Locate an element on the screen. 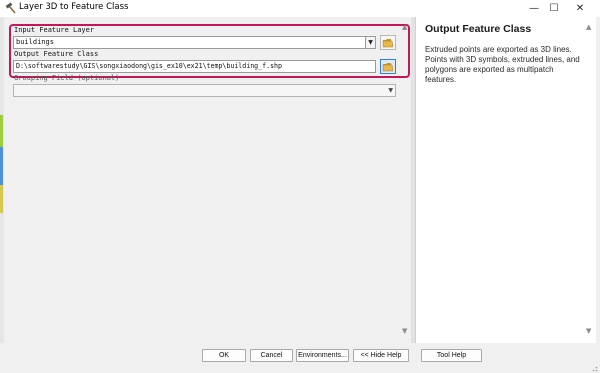 The image size is (600, 373). highlight-box is located at coordinates (209, 51).